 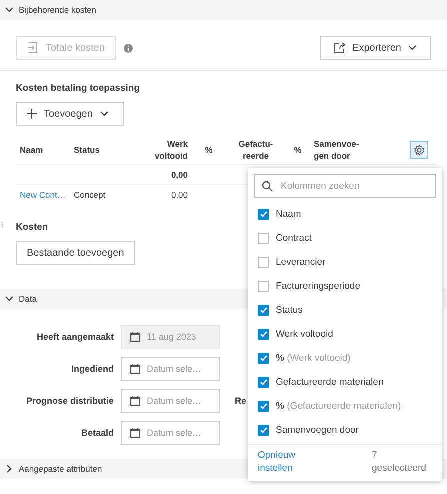 What do you see at coordinates (318, 286) in the screenshot?
I see `column-option: Factureringsperiode` at bounding box center [318, 286].